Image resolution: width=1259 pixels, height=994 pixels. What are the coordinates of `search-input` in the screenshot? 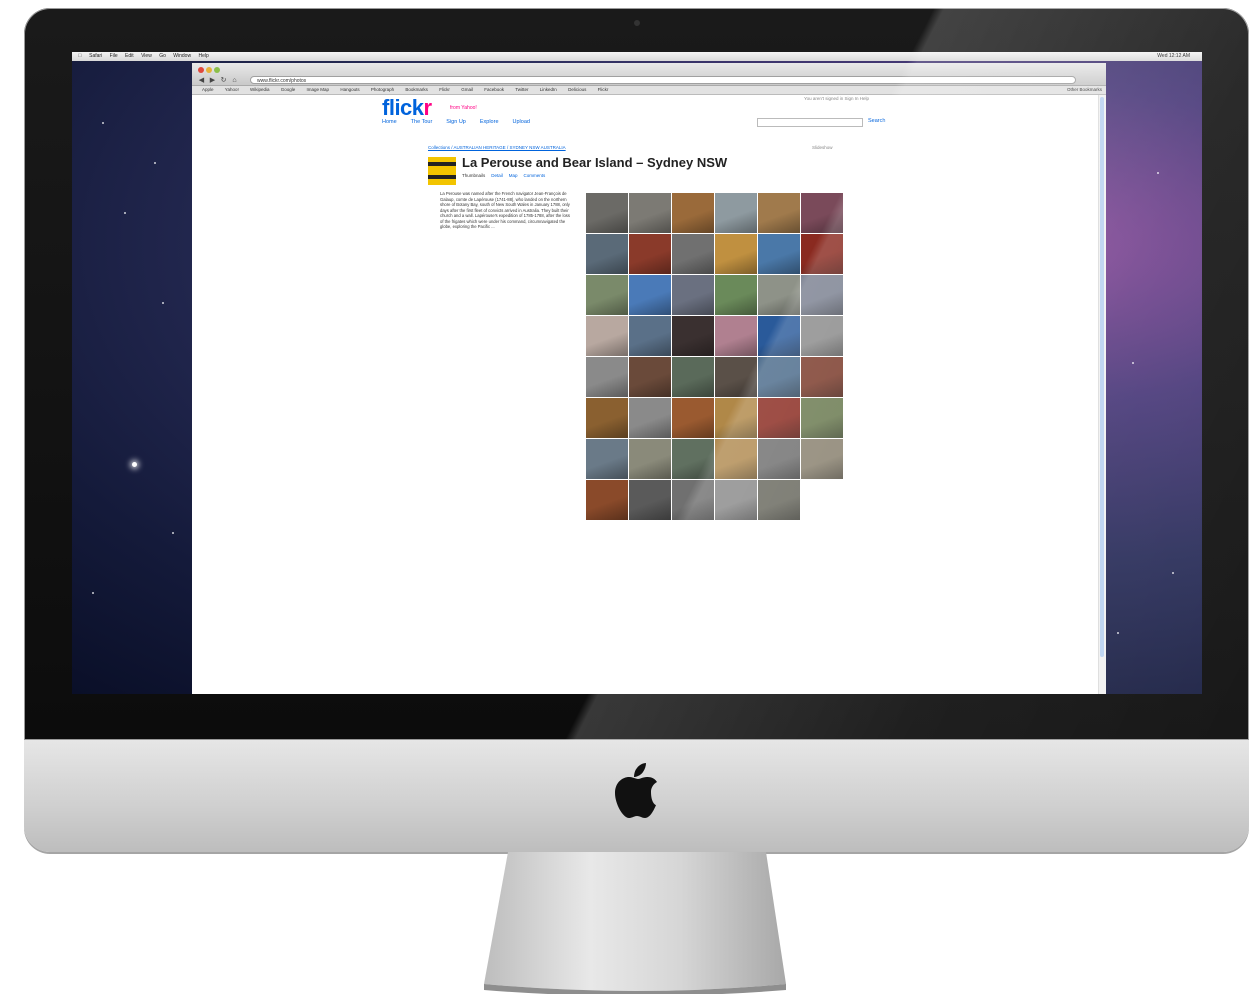 It's located at (810, 122).